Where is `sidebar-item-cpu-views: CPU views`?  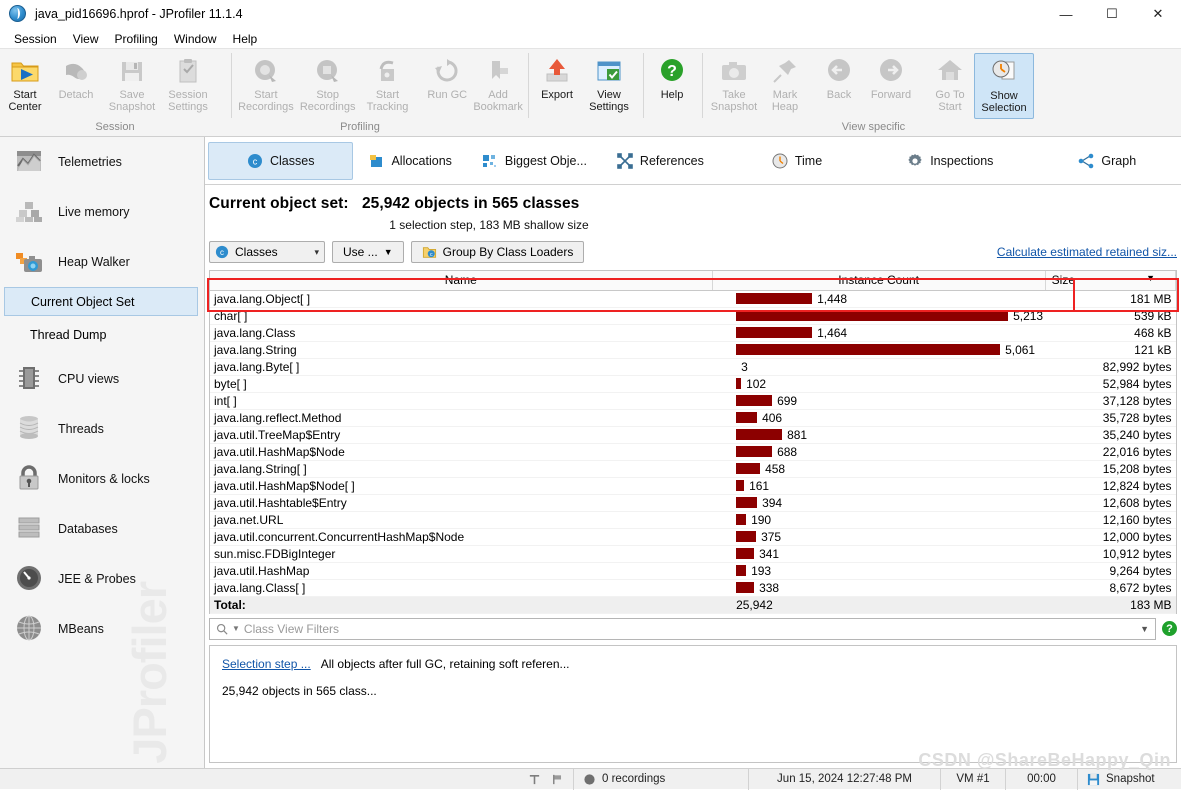 sidebar-item-cpu-views: CPU views is located at coordinates (102, 379).